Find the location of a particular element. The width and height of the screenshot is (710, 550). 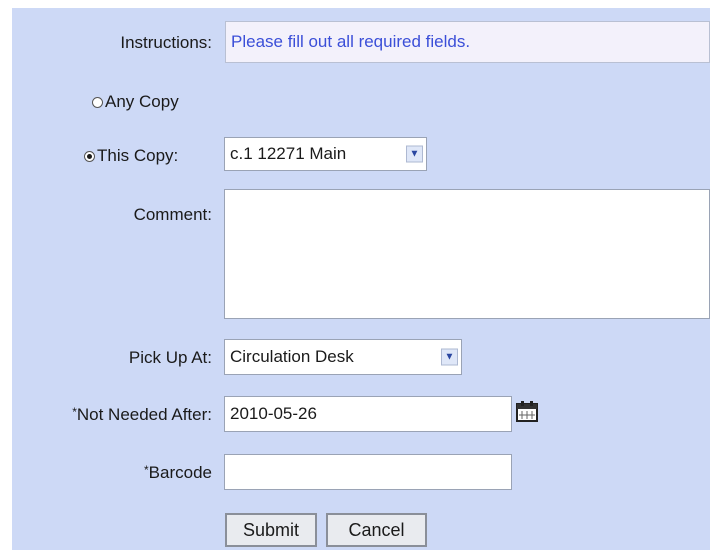

instructions-label: Instructions: is located at coordinates (166, 42).